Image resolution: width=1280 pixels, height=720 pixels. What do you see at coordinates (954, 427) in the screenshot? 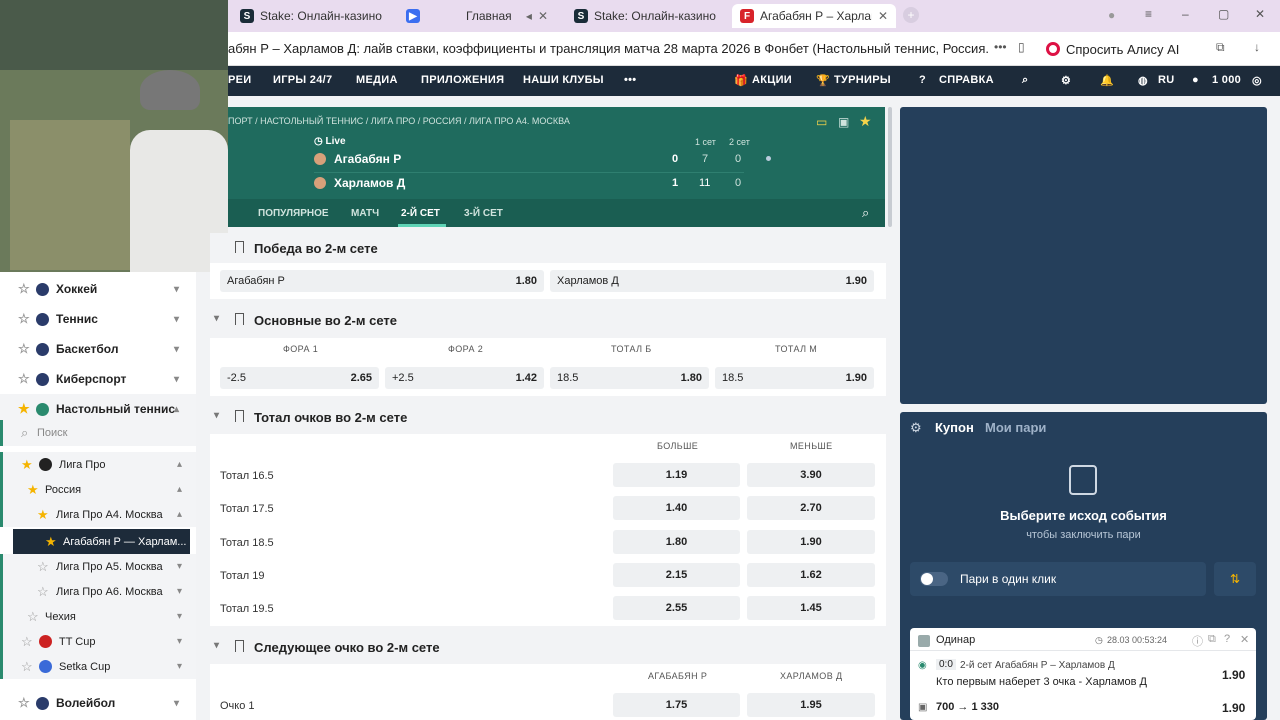
I see `coupon-tab: Купон` at bounding box center [954, 427].